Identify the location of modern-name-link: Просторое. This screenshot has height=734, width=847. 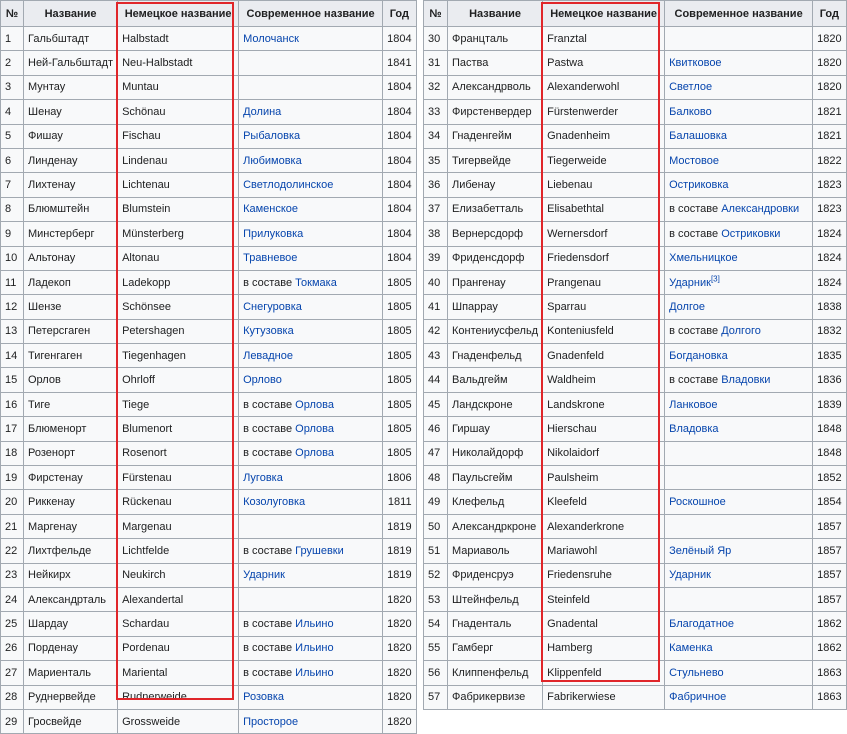
(270, 722).